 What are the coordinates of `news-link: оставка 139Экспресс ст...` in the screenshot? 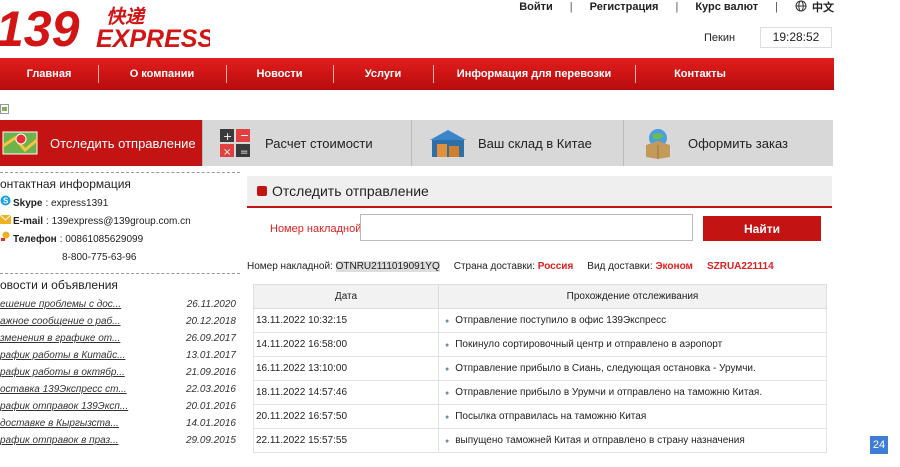 It's located at (63, 389).